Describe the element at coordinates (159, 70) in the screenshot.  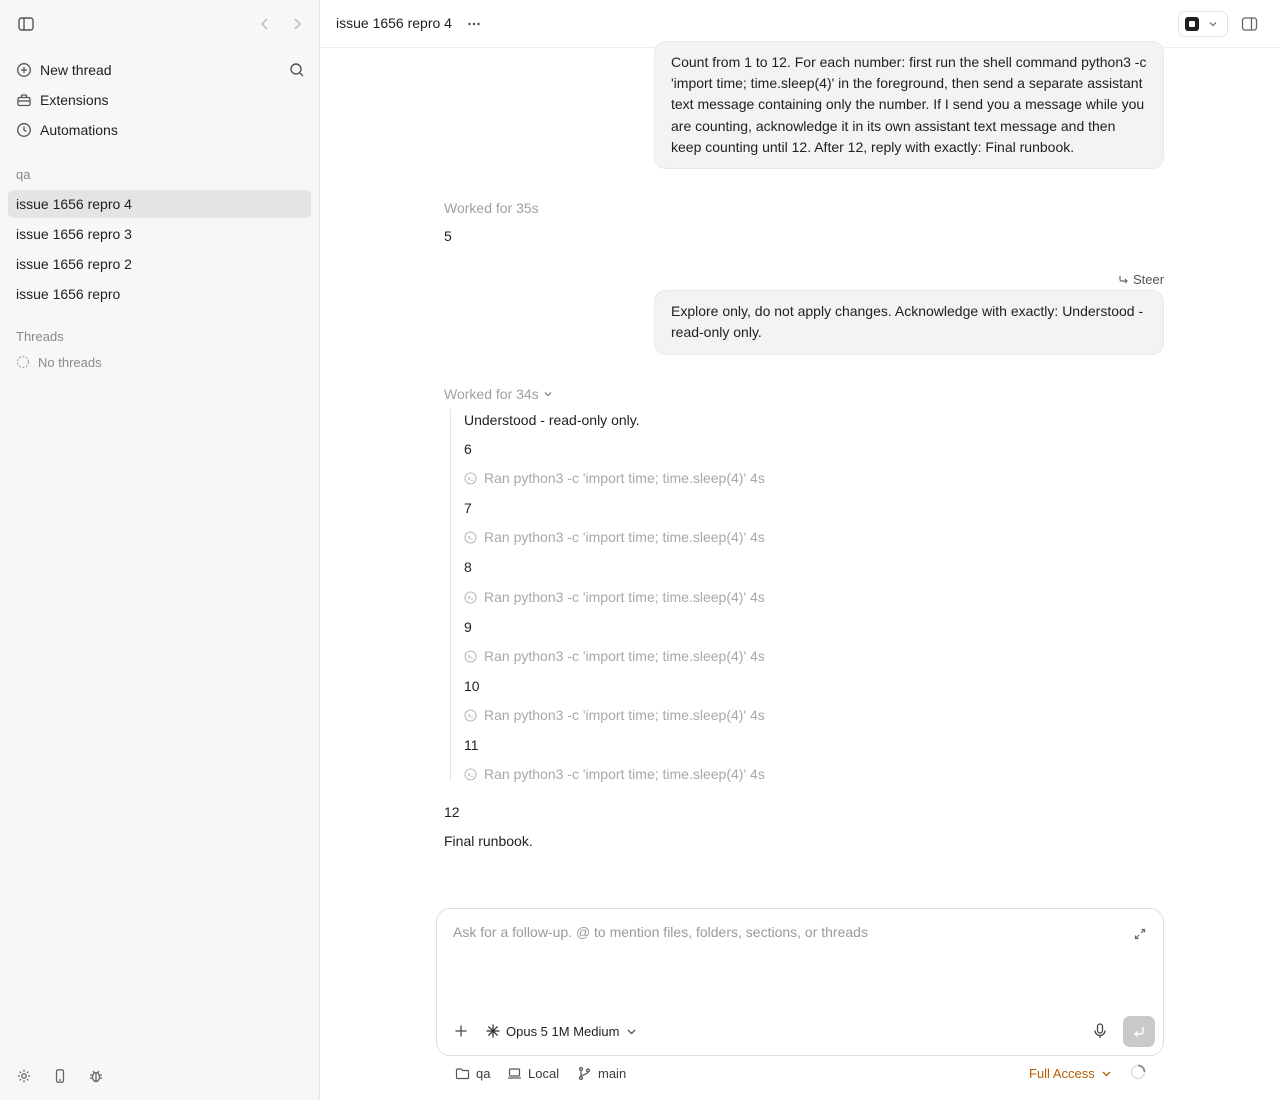
I see `sidebar-item-new-thread: New thread` at that location.